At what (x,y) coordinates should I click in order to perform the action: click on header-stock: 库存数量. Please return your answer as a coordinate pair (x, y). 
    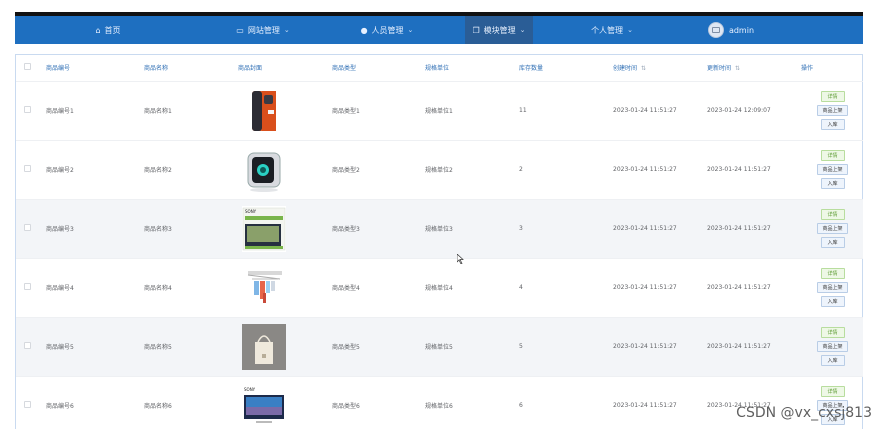
    Looking at the image, I should click on (531, 69).